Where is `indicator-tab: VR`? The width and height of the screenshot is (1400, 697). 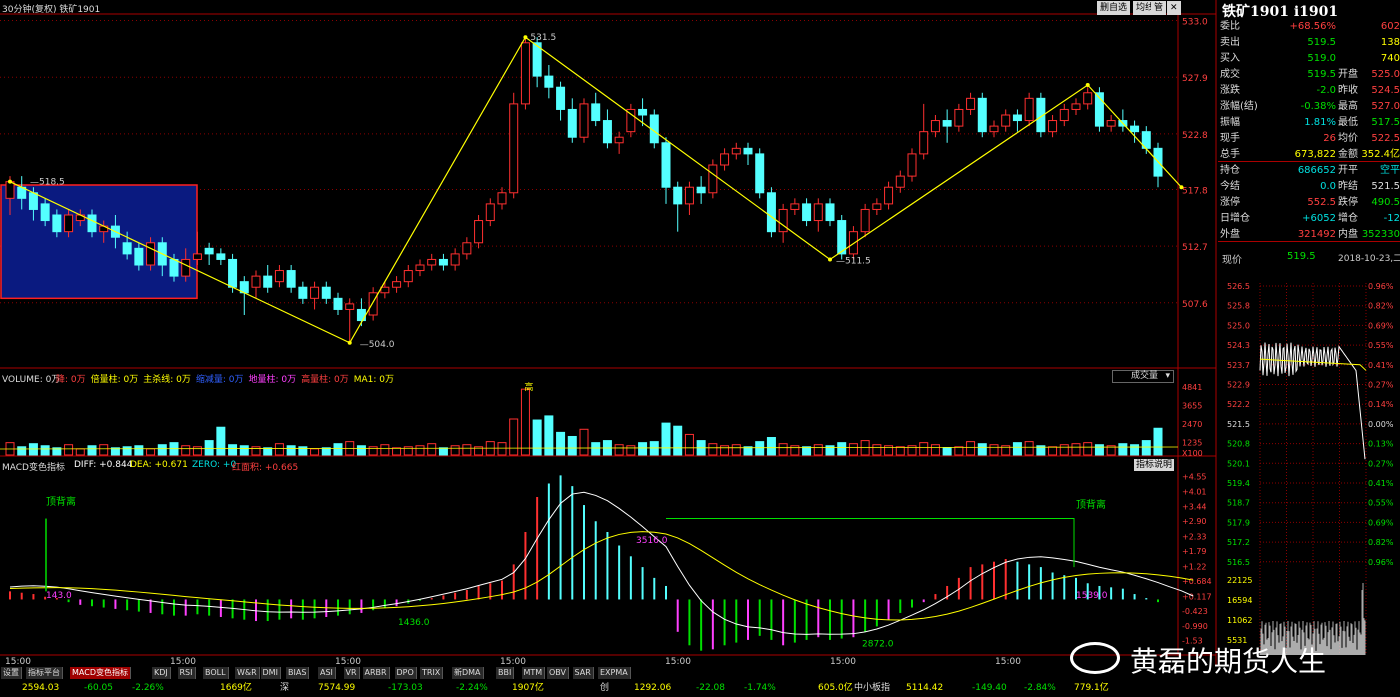 indicator-tab: VR is located at coordinates (351, 673).